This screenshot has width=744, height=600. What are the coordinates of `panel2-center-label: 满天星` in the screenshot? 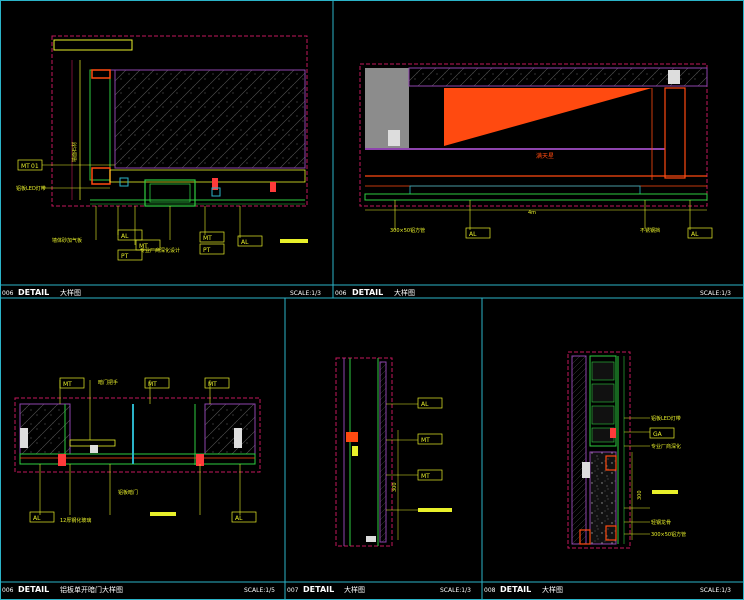 It's located at (545, 156).